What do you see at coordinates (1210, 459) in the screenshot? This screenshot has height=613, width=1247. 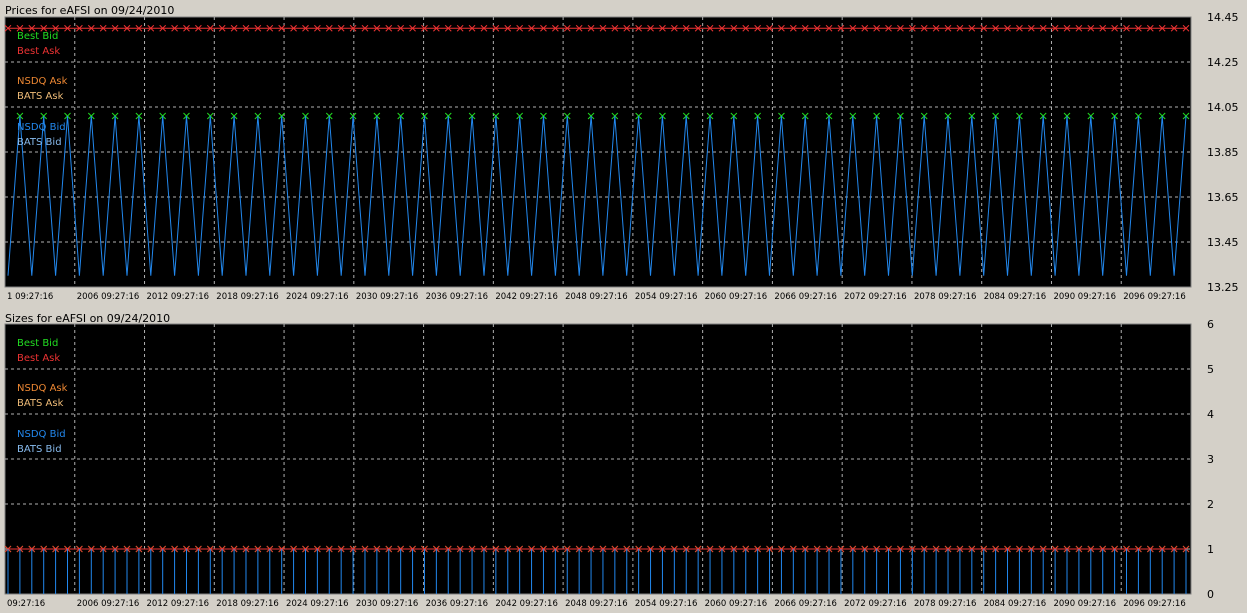 I see `sizes-y-tick-label: 3` at bounding box center [1210, 459].